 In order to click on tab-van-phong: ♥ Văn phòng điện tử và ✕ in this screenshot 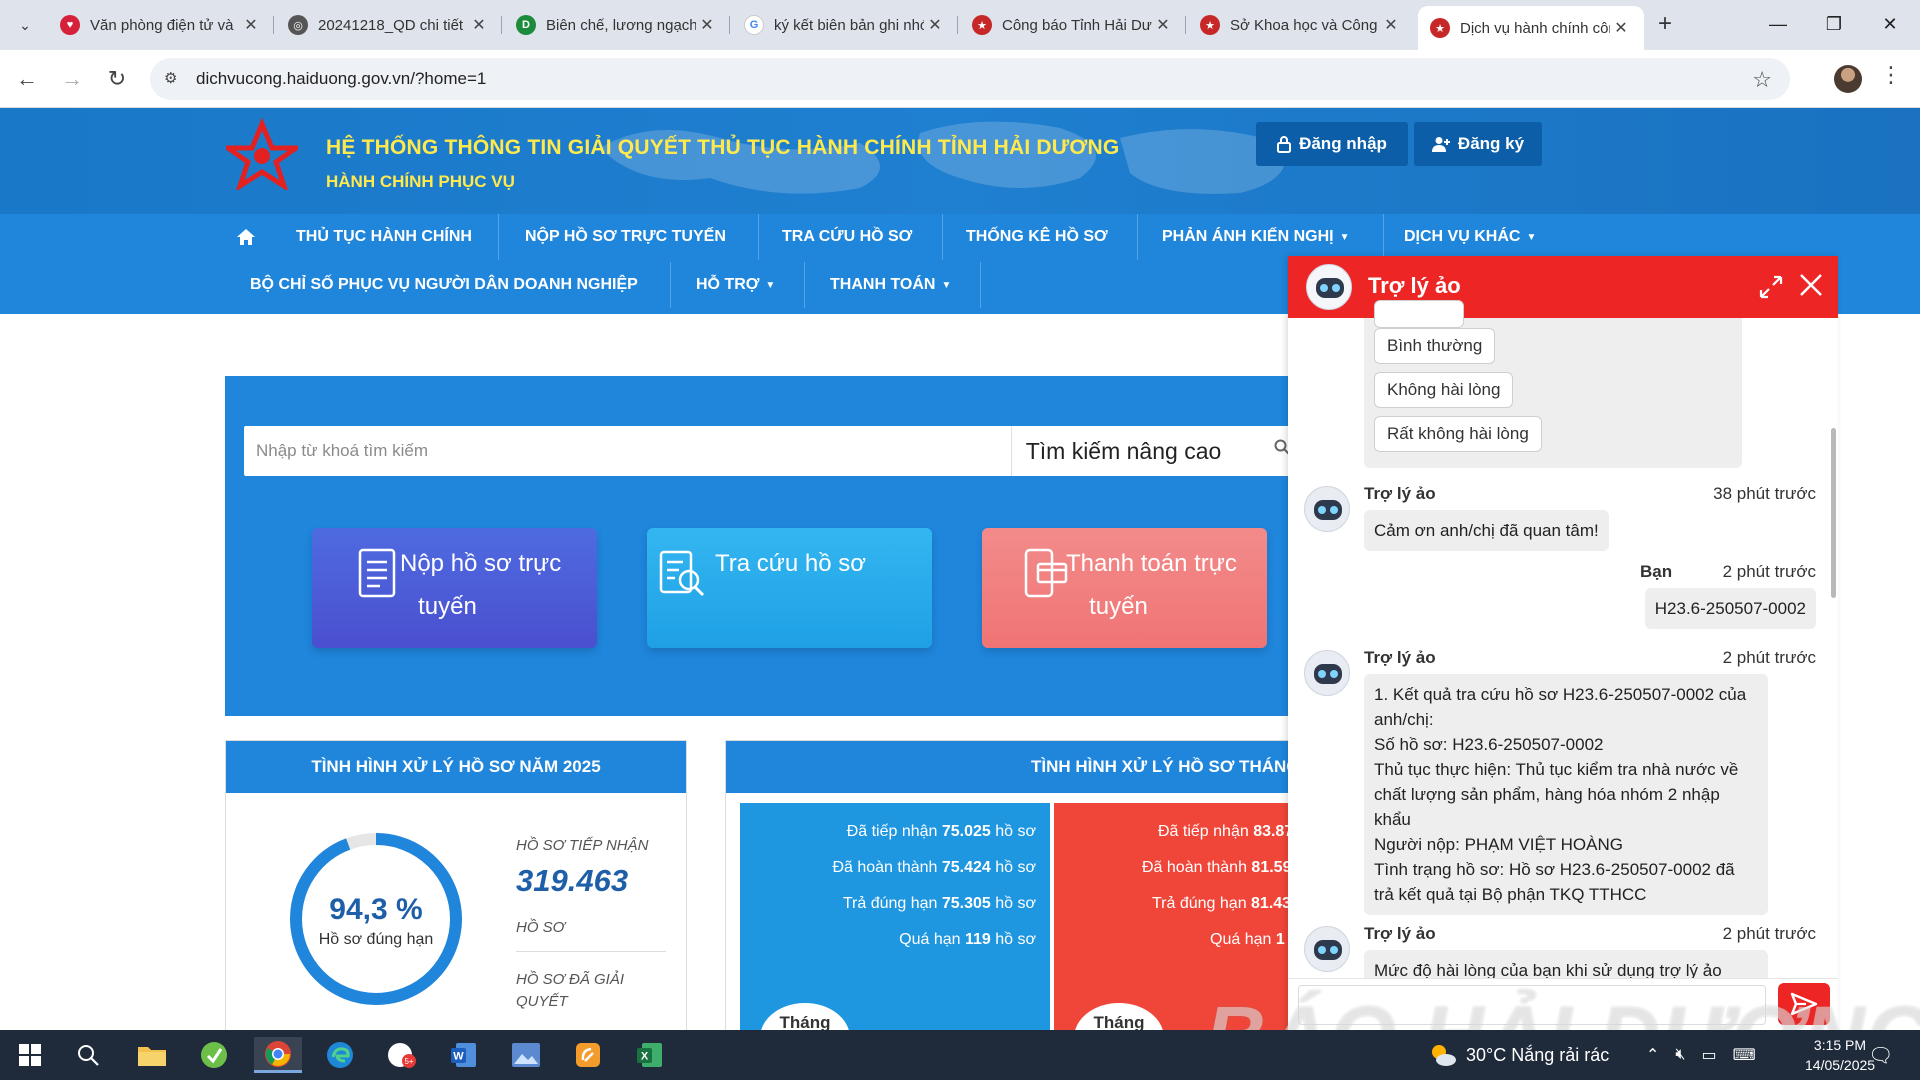, I will do `click(161, 25)`.